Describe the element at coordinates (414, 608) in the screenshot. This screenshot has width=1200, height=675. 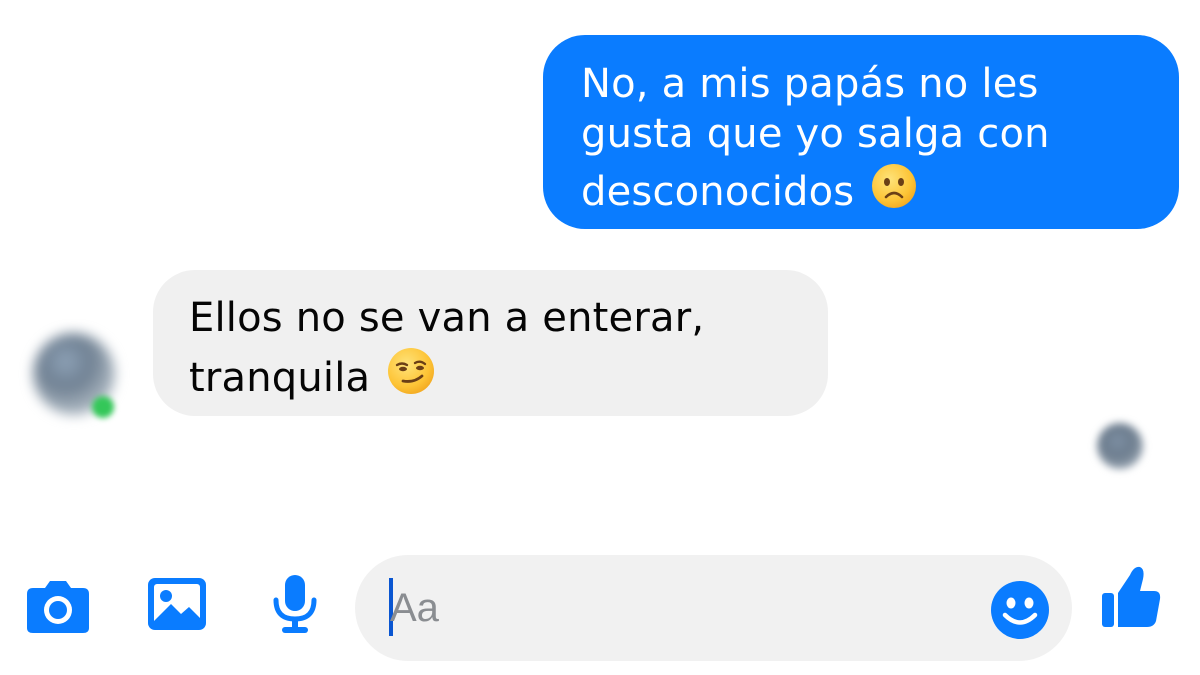
I see `message-input-placeholder: Aa` at that location.